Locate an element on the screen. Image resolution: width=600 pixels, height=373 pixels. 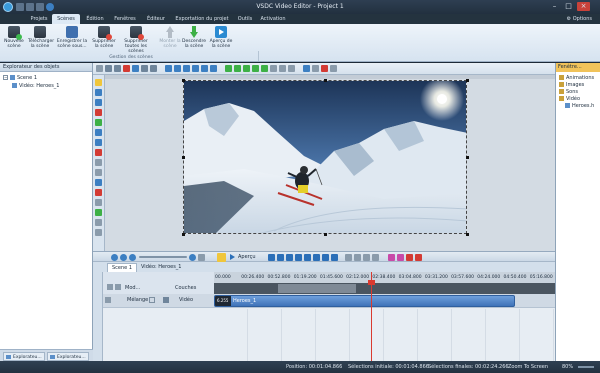
add-ellipse-icon is located at coordinates (98, 142).